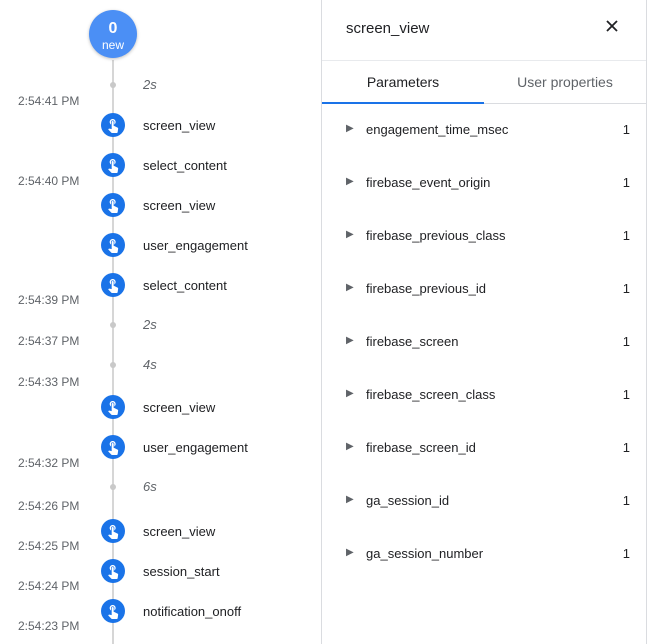 The height and width of the screenshot is (644, 648). Describe the element at coordinates (490, 503) in the screenshot. I see `param-row: ▶ ga_session_id 1` at that location.